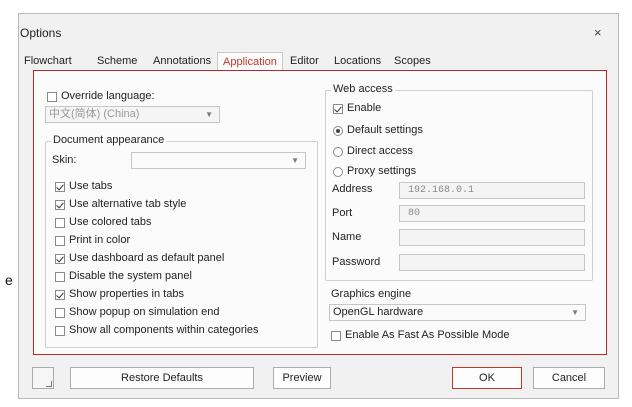 Image resolution: width=632 pixels, height=407 pixels. What do you see at coordinates (144, 312) in the screenshot?
I see `show-popup-label: Show popup on simulation end` at bounding box center [144, 312].